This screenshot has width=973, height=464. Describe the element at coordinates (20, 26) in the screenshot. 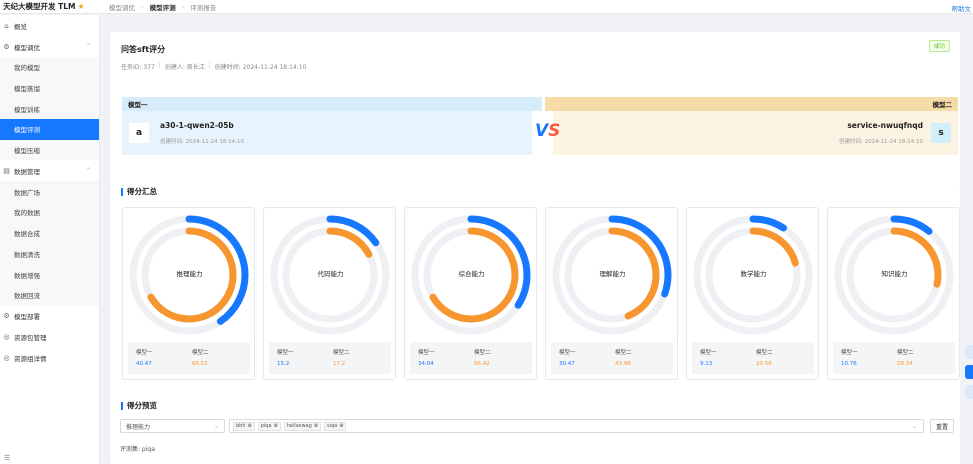

I see `sidebar-item-label: 概览` at that location.